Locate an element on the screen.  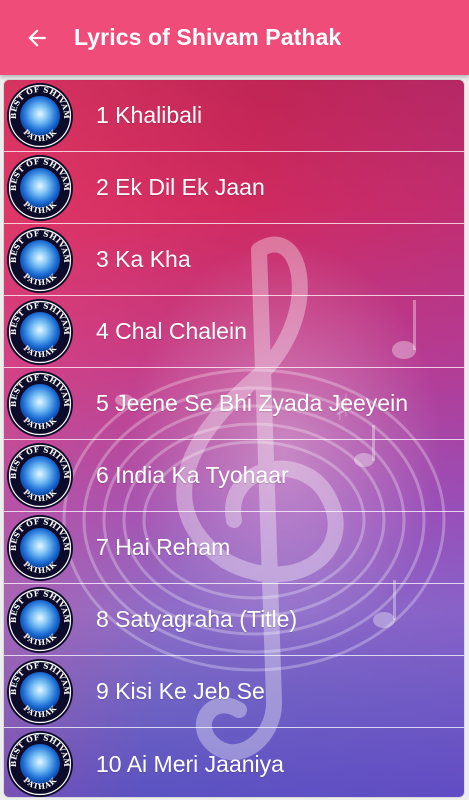
song-title: 8 Satyagraha (Title) is located at coordinates (197, 619).